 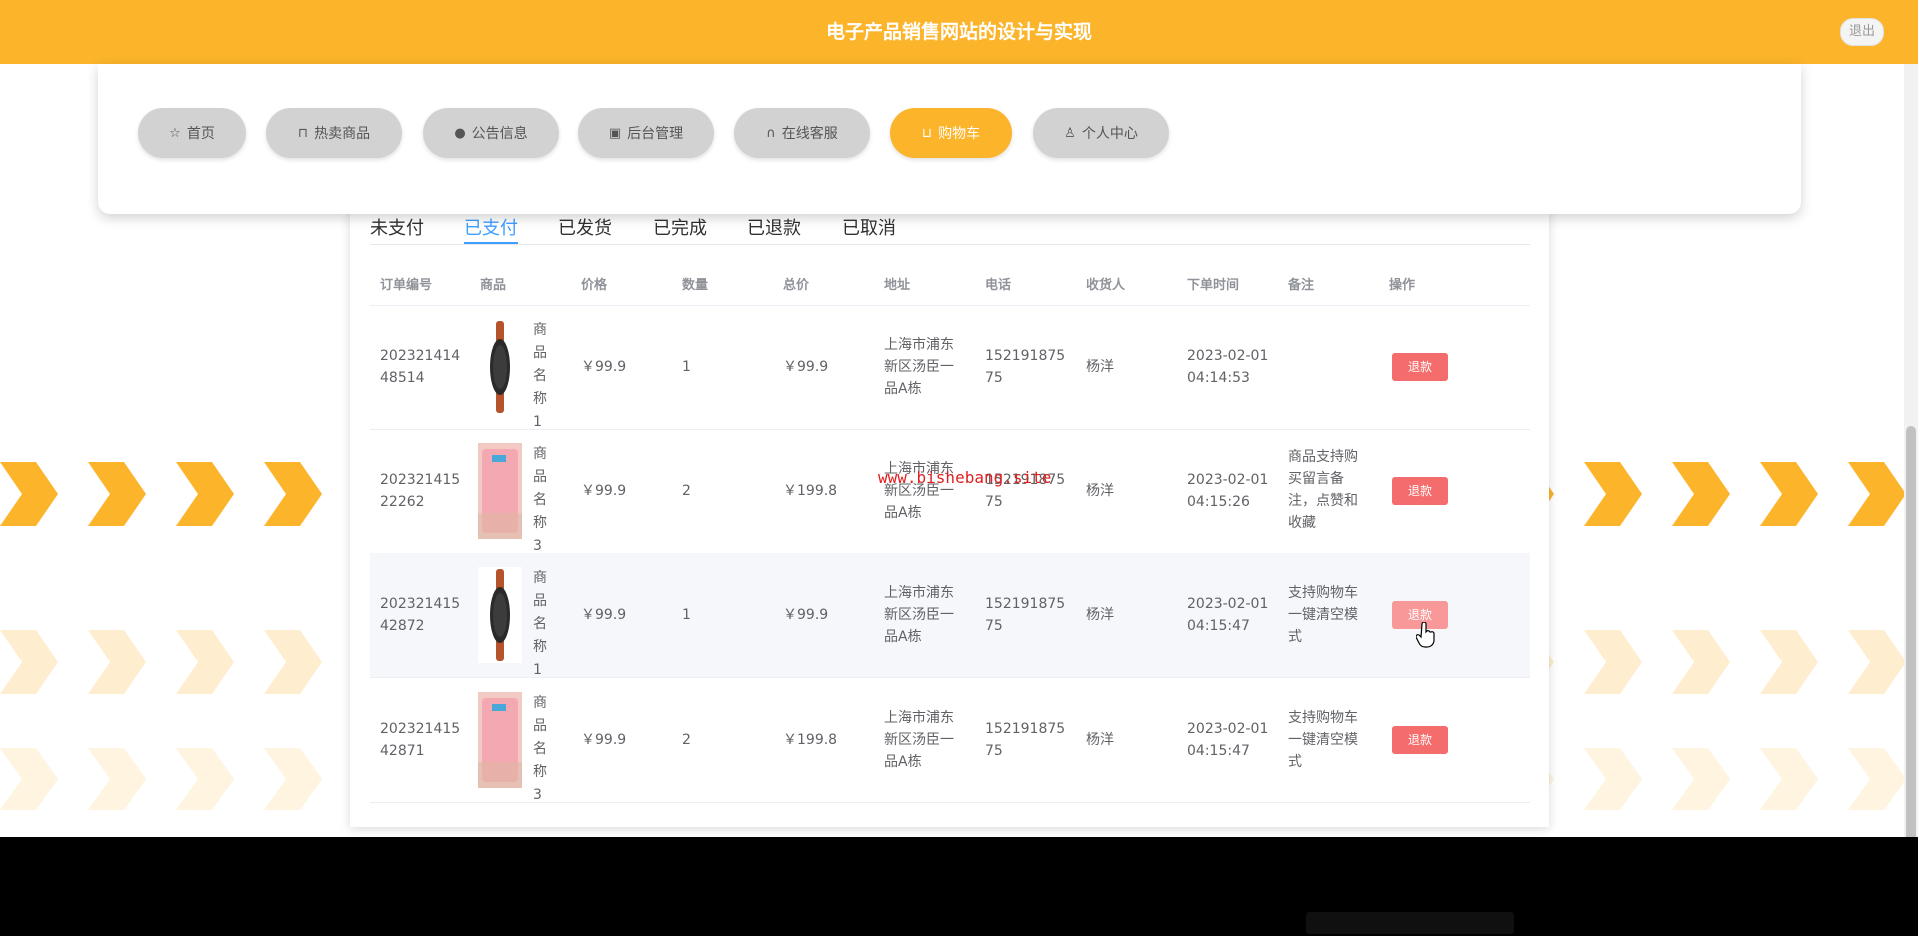 I want to click on qty-cell: 1, so click(x=686, y=367).